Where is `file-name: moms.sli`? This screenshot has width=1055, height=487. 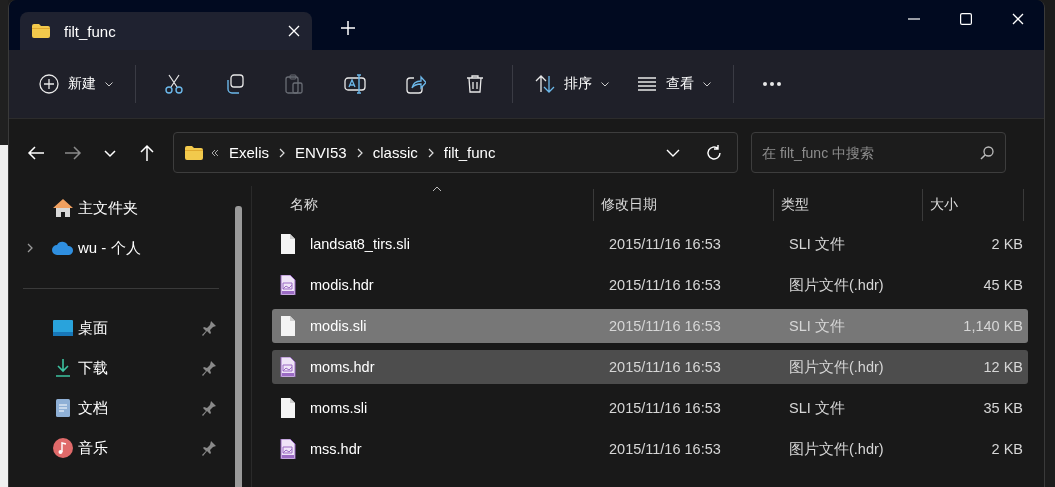
file-name: moms.sli is located at coordinates (339, 408).